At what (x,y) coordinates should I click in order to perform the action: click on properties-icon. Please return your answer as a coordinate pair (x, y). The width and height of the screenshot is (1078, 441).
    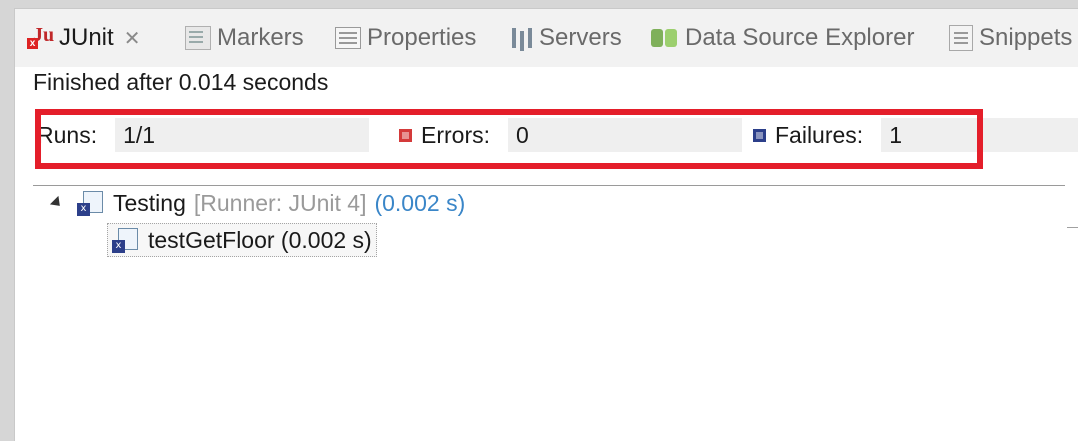
    Looking at the image, I should click on (348, 38).